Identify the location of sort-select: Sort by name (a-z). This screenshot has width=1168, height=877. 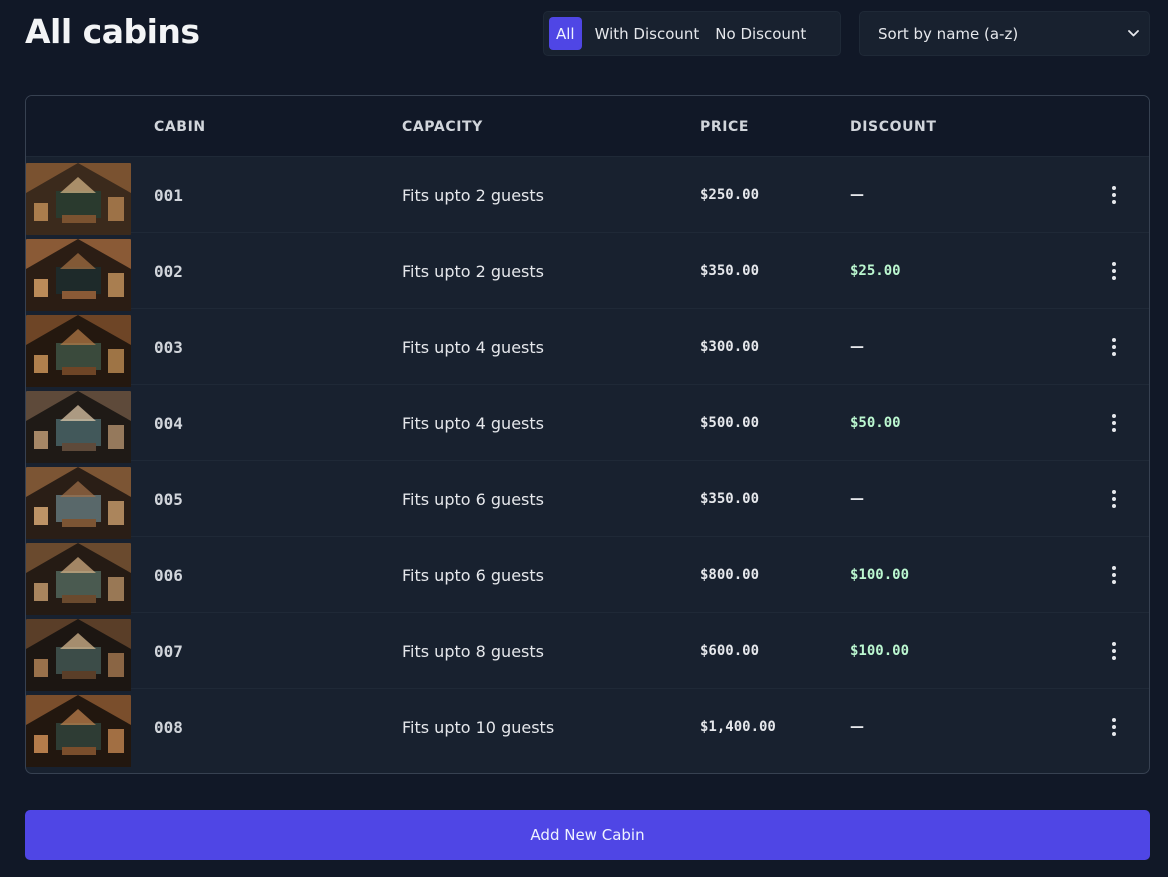
(1004, 33).